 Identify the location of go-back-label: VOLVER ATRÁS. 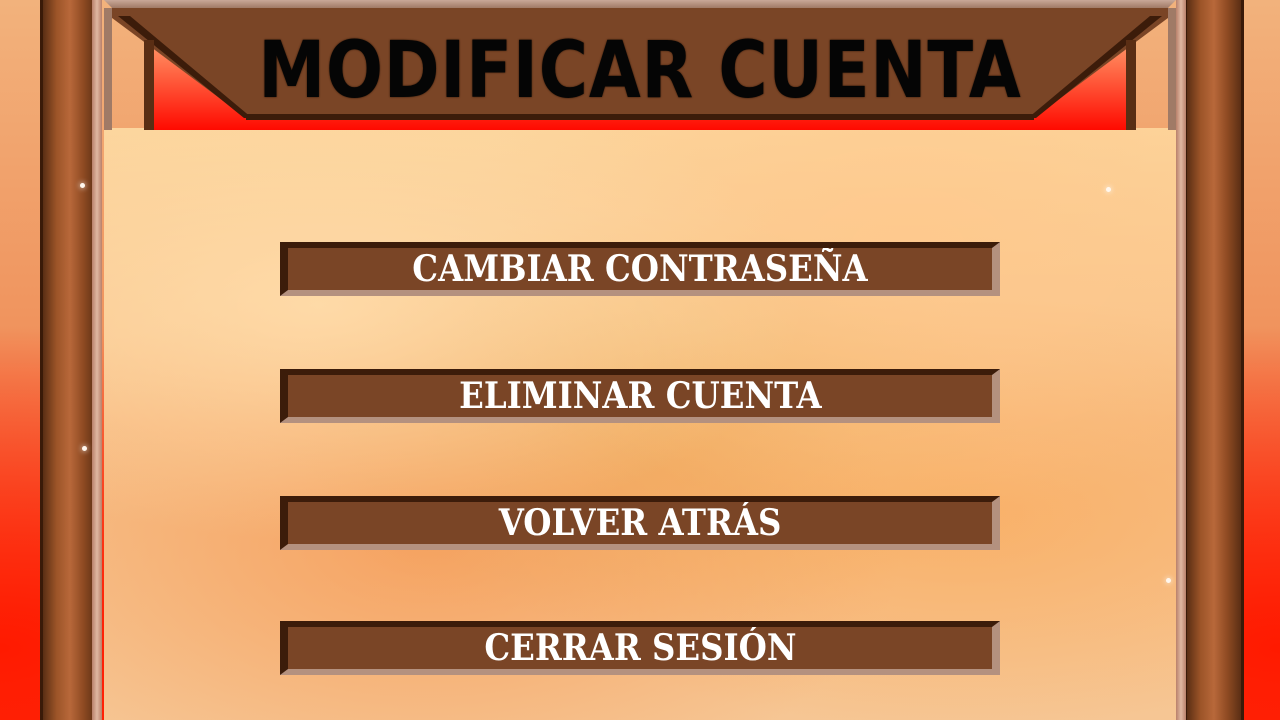
(640, 523).